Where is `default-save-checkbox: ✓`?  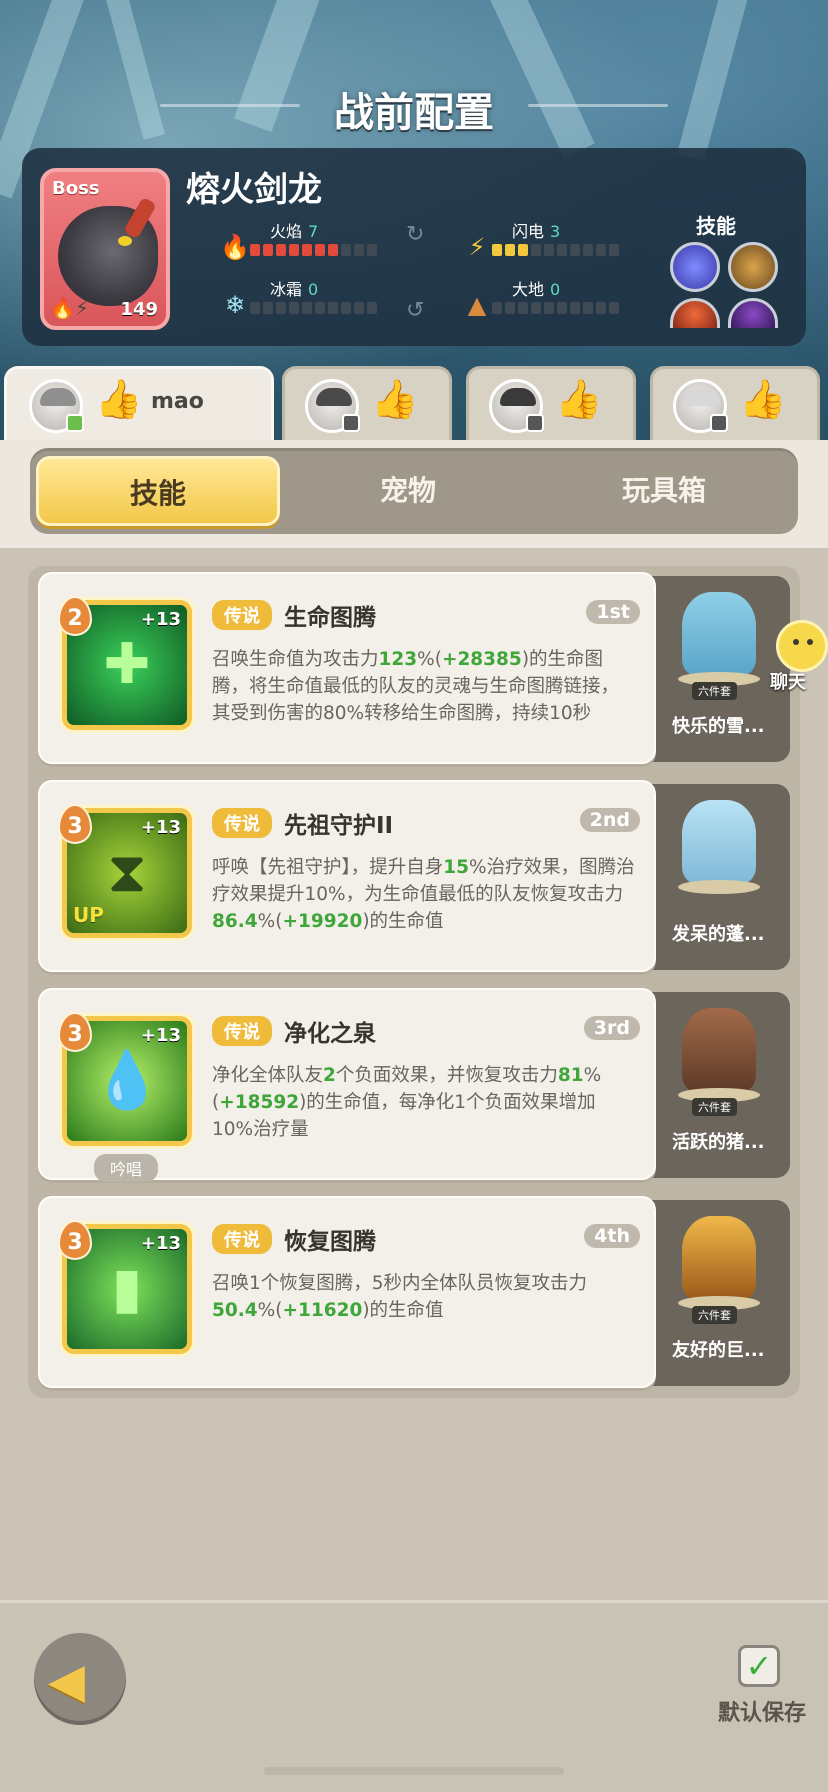
default-save-checkbox: ✓ is located at coordinates (759, 1666).